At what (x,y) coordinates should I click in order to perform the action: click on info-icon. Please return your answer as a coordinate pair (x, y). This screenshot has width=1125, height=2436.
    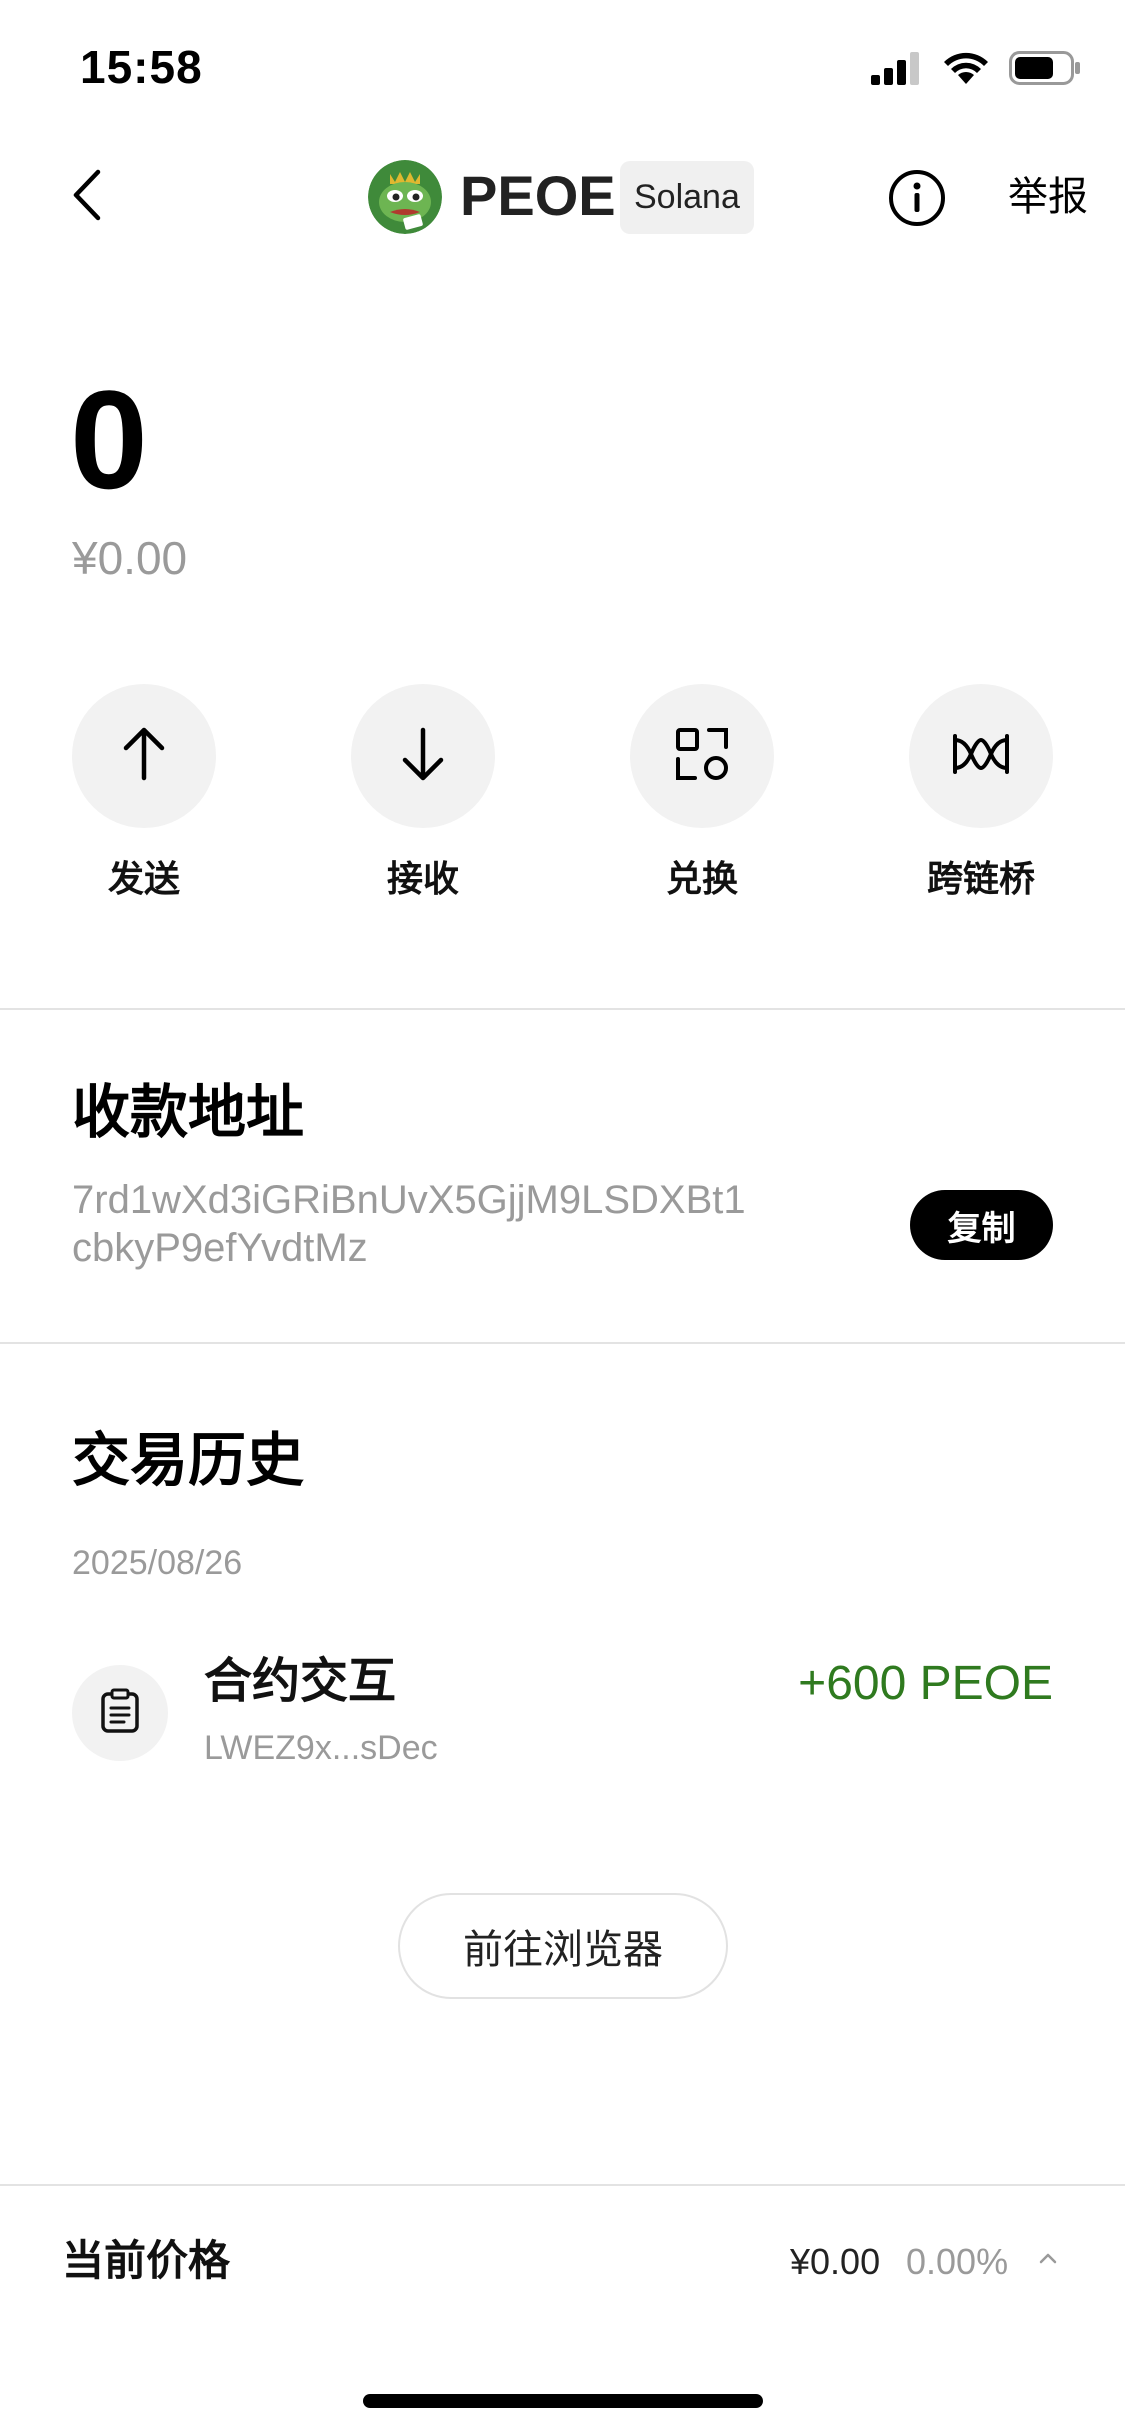
    Looking at the image, I should click on (917, 201).